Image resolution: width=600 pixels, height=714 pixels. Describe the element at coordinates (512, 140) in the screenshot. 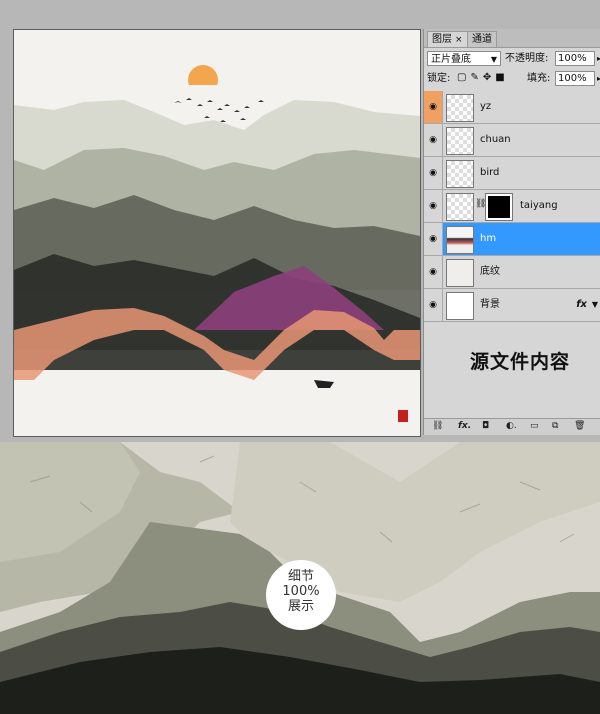

I see `layer-row: ◉ chuan` at that location.